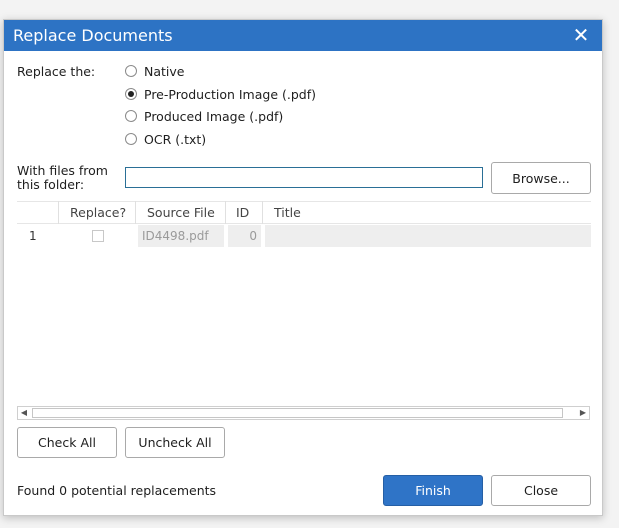  What do you see at coordinates (428, 236) in the screenshot?
I see `title-cell` at bounding box center [428, 236].